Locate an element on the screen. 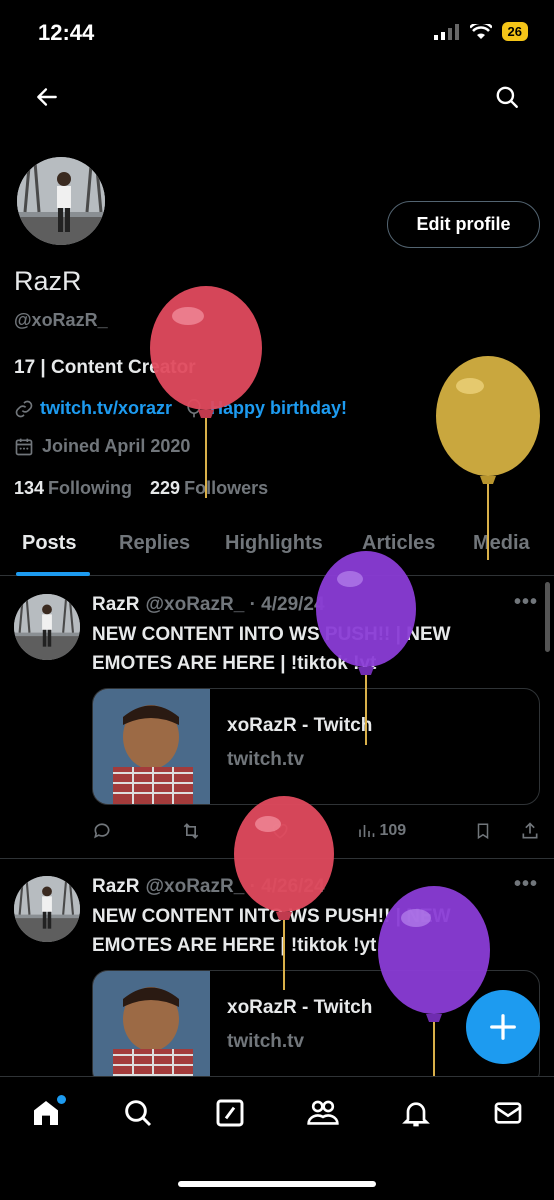  views-button: 109 is located at coordinates (381, 831).